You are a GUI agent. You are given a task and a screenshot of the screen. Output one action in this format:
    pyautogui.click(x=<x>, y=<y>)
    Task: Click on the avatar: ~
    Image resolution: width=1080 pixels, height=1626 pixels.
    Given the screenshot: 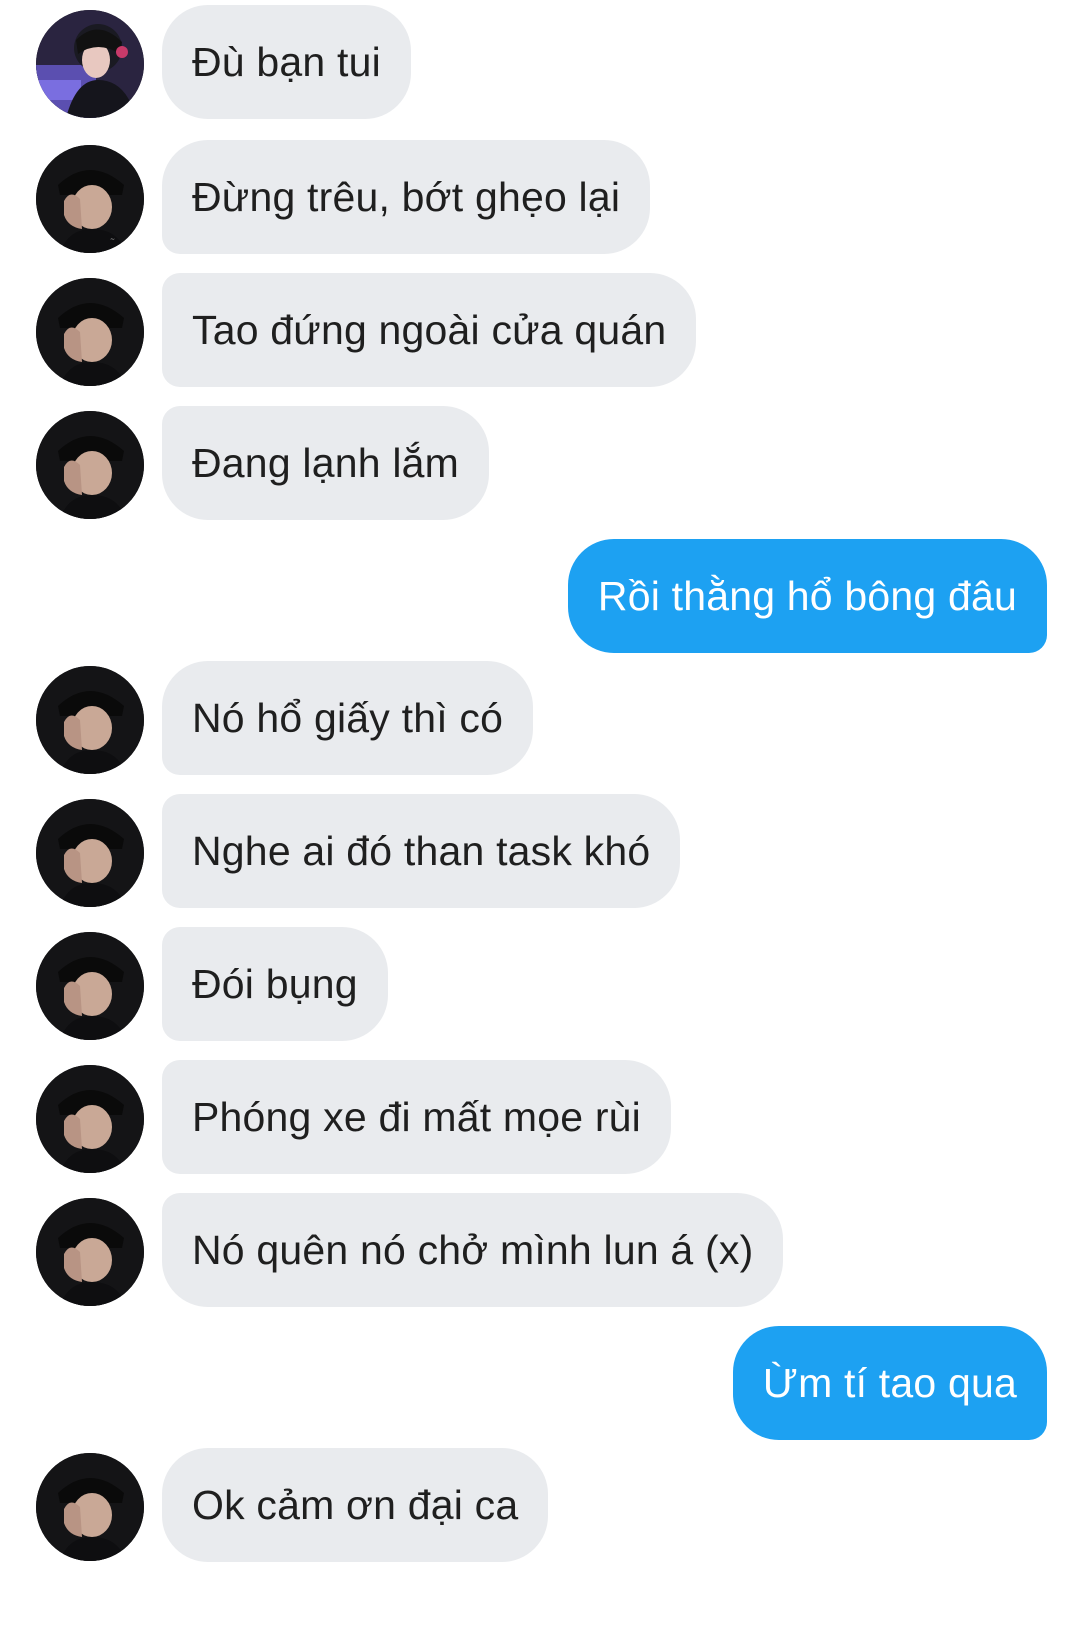 What is the action you would take?
    pyautogui.click(x=90, y=199)
    